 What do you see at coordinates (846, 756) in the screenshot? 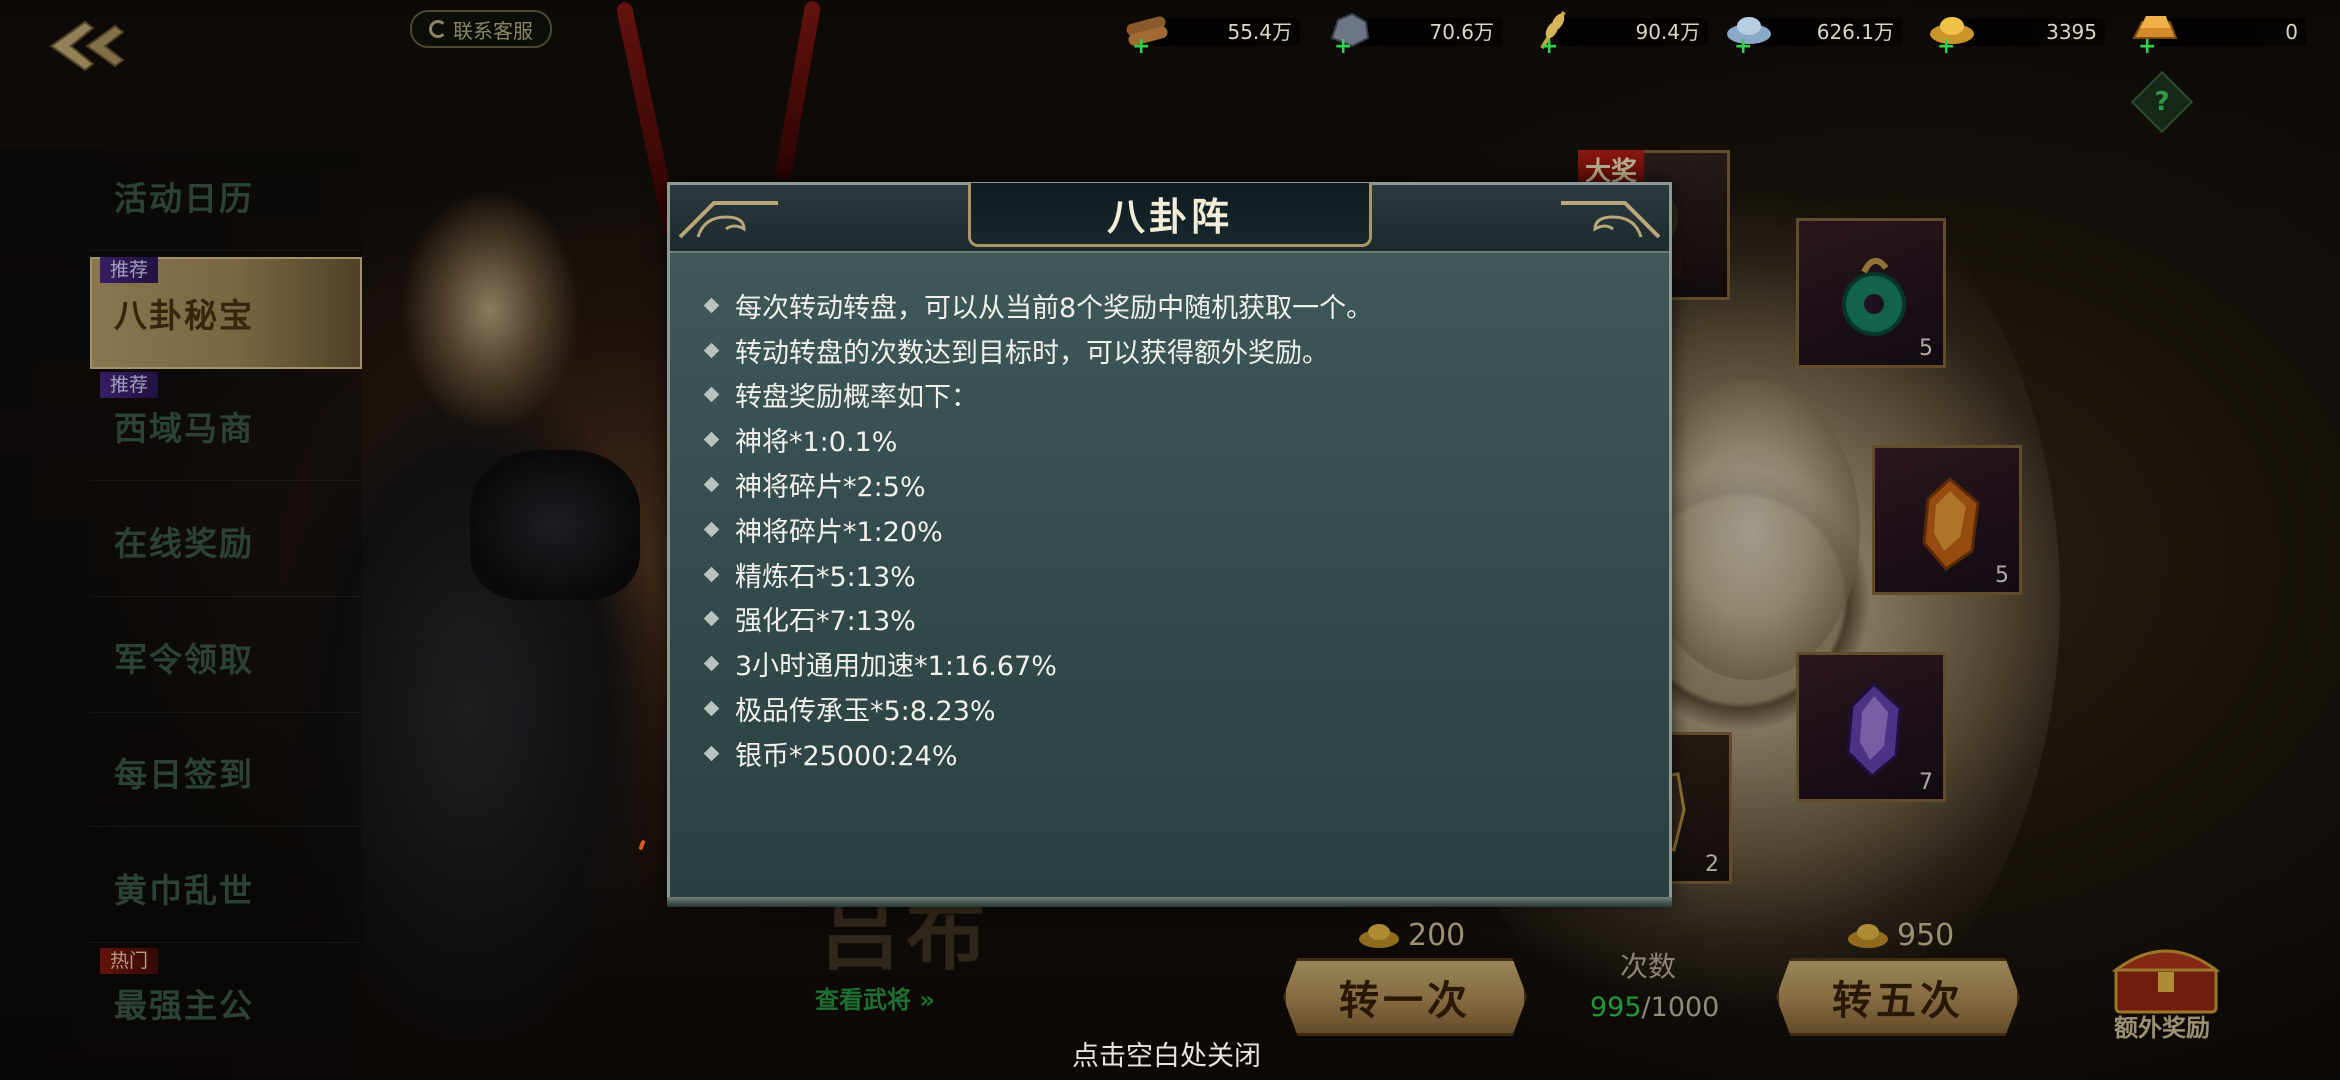
I see `rule-text: 银币*25000:24%` at bounding box center [846, 756].